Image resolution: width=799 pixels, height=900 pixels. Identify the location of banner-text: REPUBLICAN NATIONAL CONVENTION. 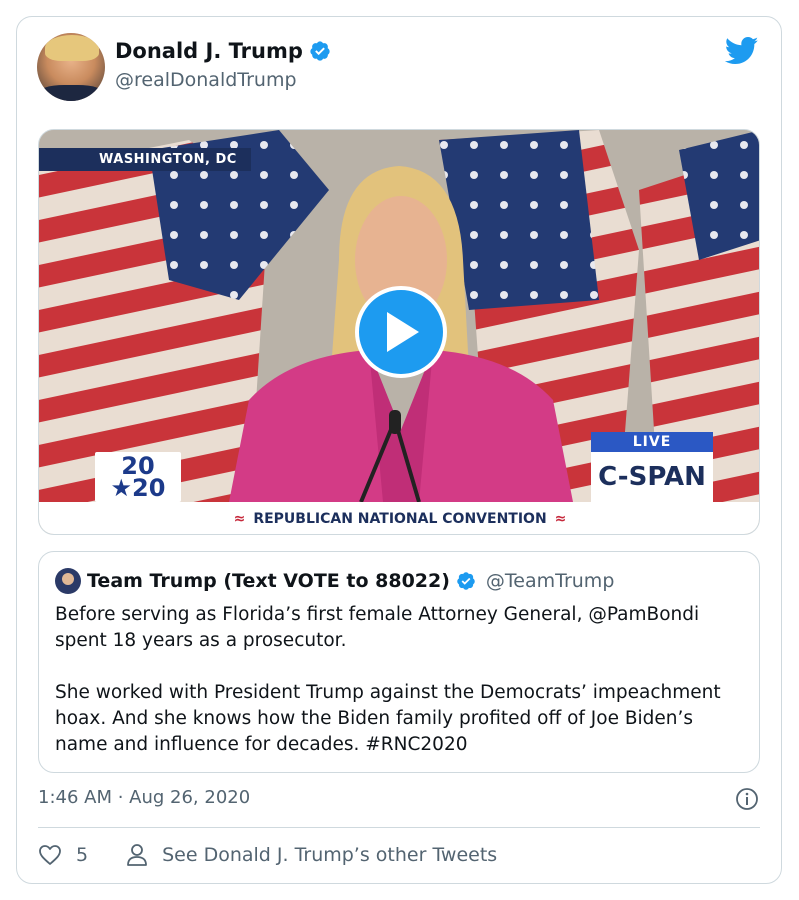
(400, 519).